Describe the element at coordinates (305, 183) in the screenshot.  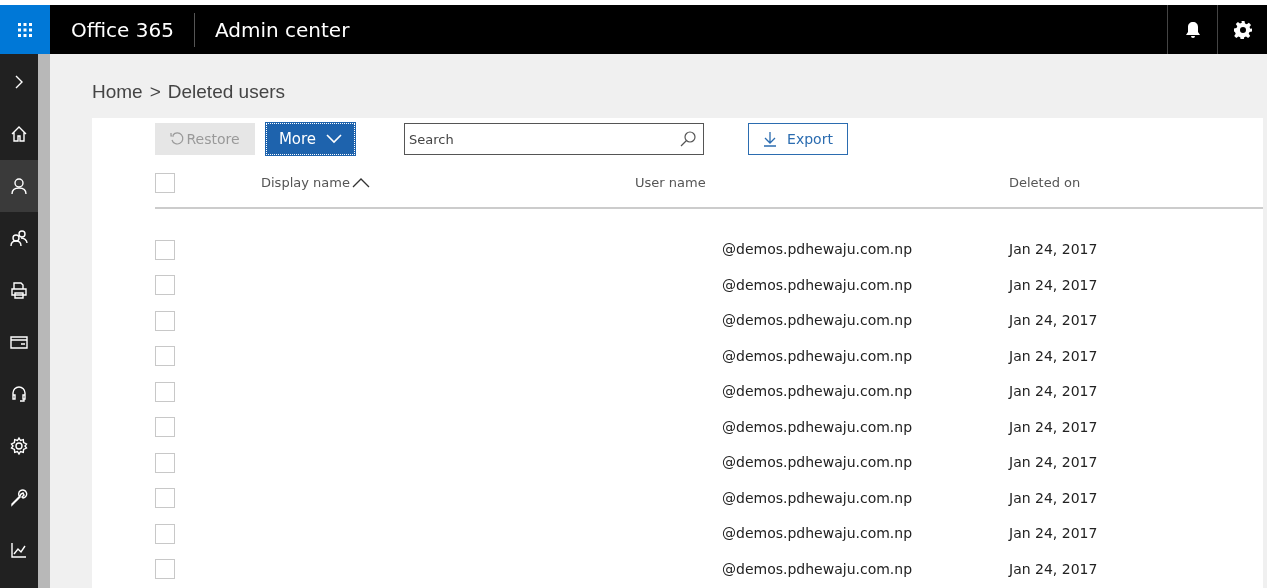
I see `column-header: Display name` at that location.